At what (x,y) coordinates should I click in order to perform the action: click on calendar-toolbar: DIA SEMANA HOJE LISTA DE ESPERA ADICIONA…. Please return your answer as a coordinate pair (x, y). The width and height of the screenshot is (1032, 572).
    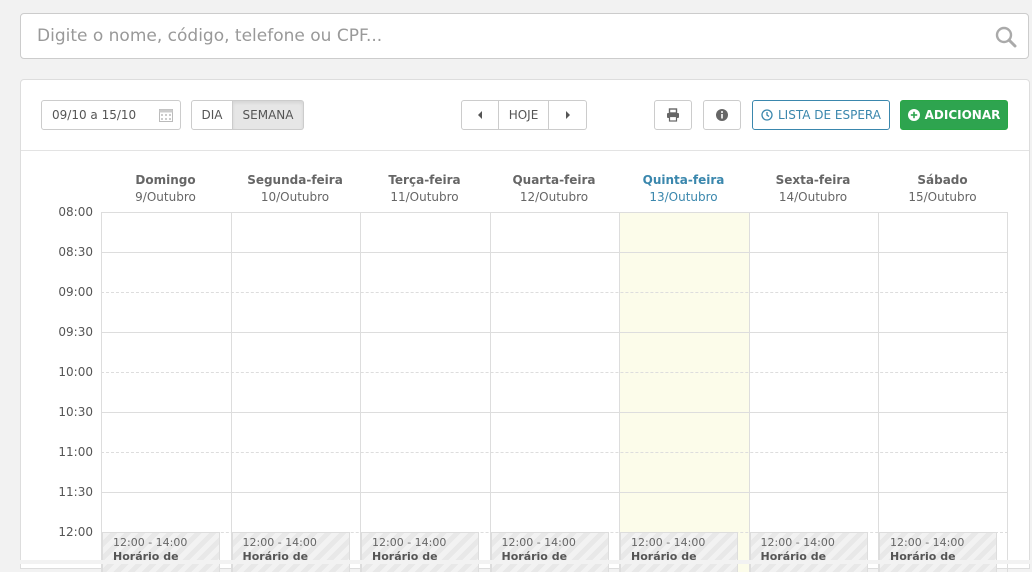
    Looking at the image, I should click on (525, 115).